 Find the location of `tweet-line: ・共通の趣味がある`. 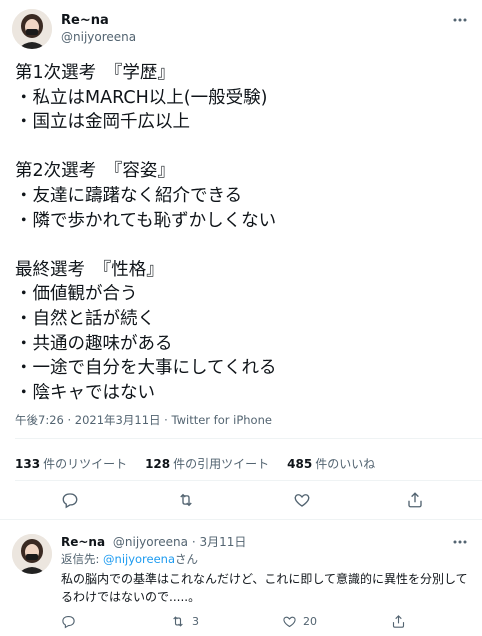

tweet-line: ・共通の趣味がある is located at coordinates (94, 343).